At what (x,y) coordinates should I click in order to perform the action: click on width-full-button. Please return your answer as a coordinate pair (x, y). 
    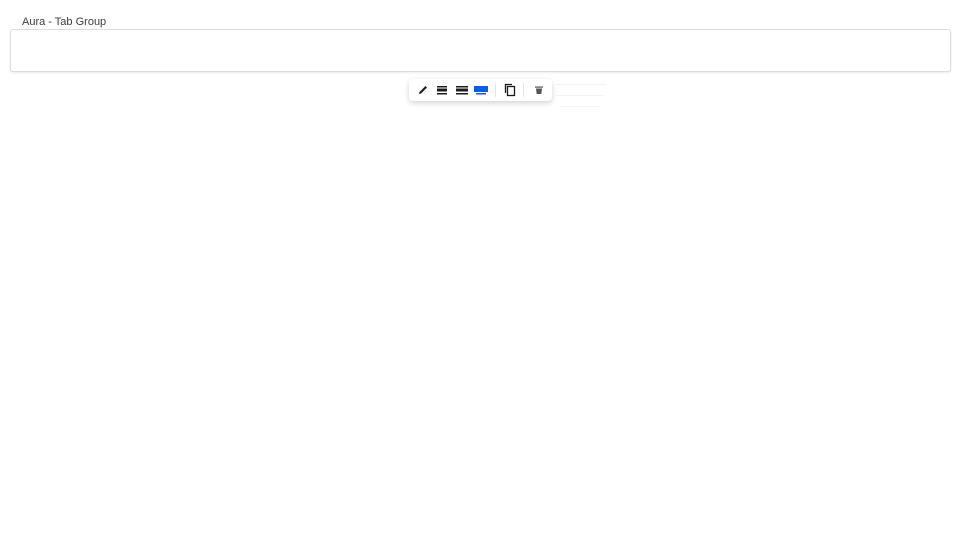
    Looking at the image, I should click on (481, 90).